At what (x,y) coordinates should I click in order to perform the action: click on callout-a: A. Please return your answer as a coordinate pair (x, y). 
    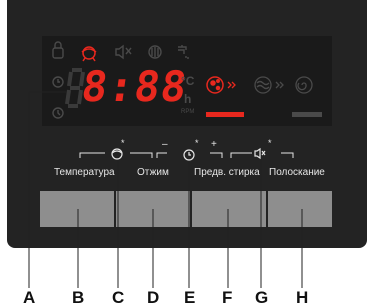
    Looking at the image, I should click on (29, 297).